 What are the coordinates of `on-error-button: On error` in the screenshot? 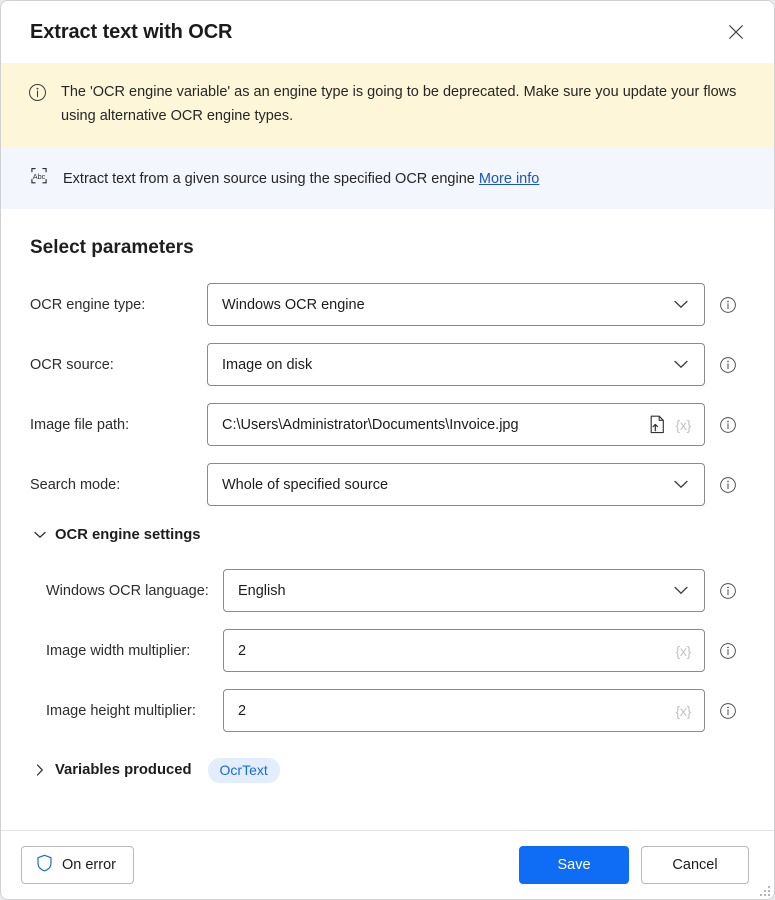 It's located at (77, 865).